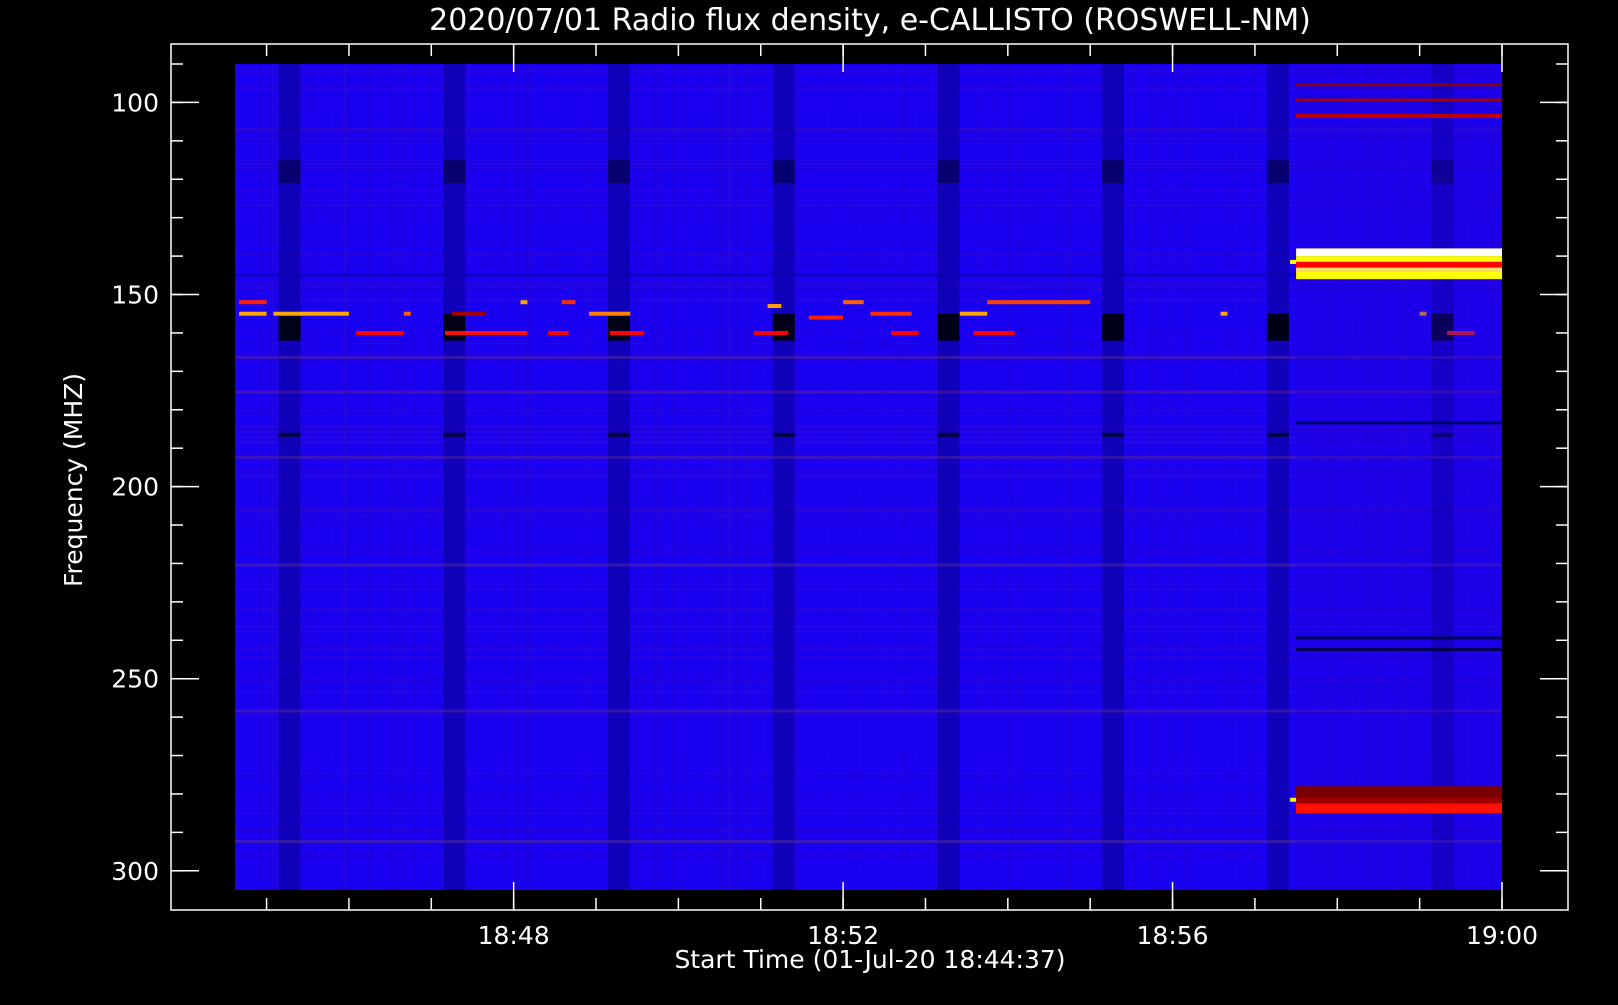 This screenshot has height=1005, width=1618. I want to click on x-tick-label: 18:56, so click(1173, 935).